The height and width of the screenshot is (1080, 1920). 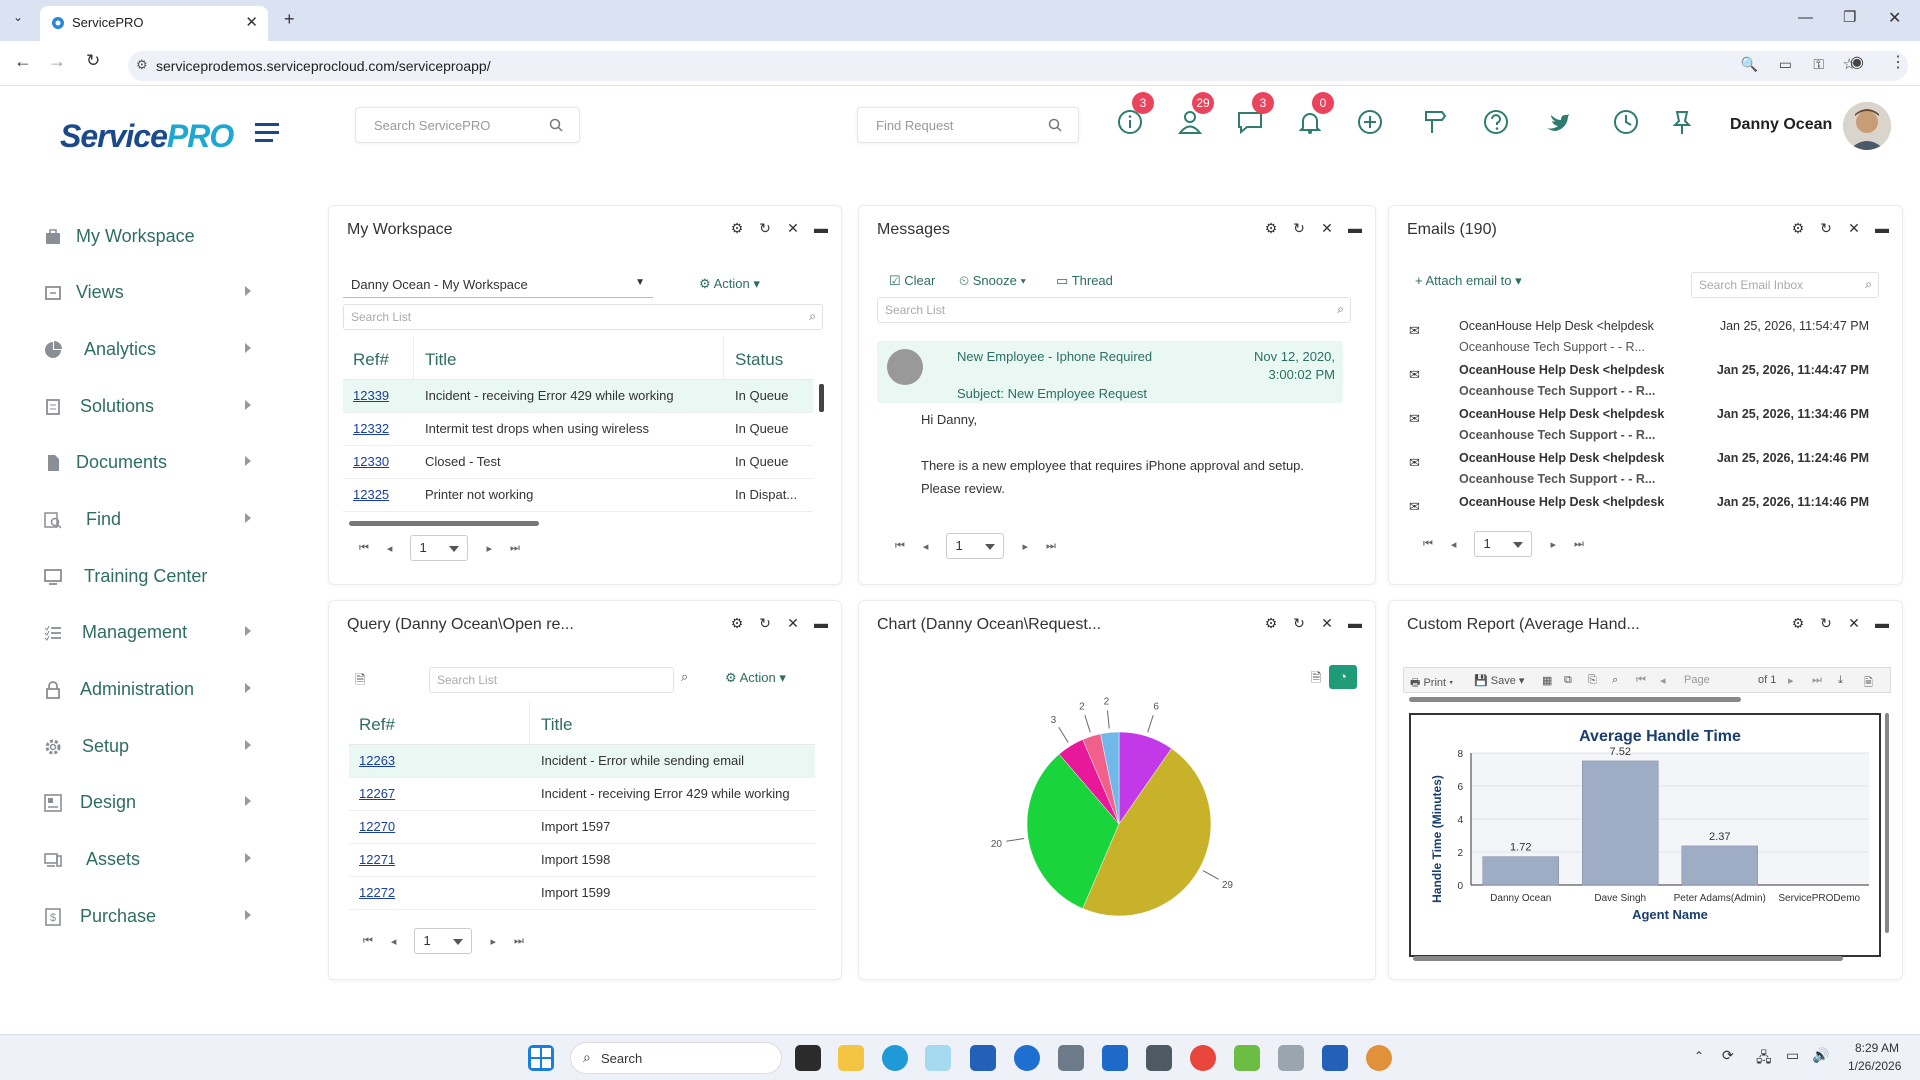 I want to click on file-explorer-icon, so click(x=851, y=1058).